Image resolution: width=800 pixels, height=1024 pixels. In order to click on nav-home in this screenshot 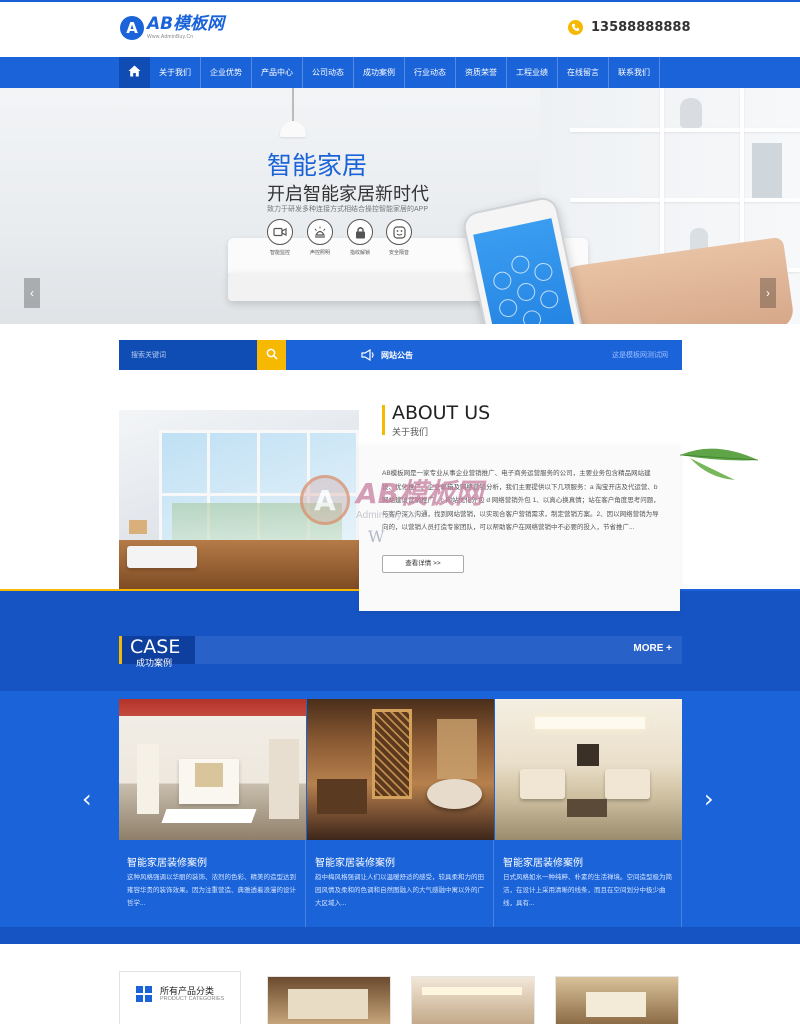, I will do `click(134, 72)`.